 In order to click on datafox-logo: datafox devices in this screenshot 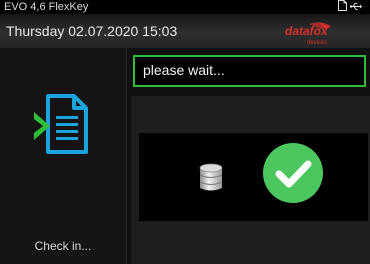, I will do `click(320, 34)`.